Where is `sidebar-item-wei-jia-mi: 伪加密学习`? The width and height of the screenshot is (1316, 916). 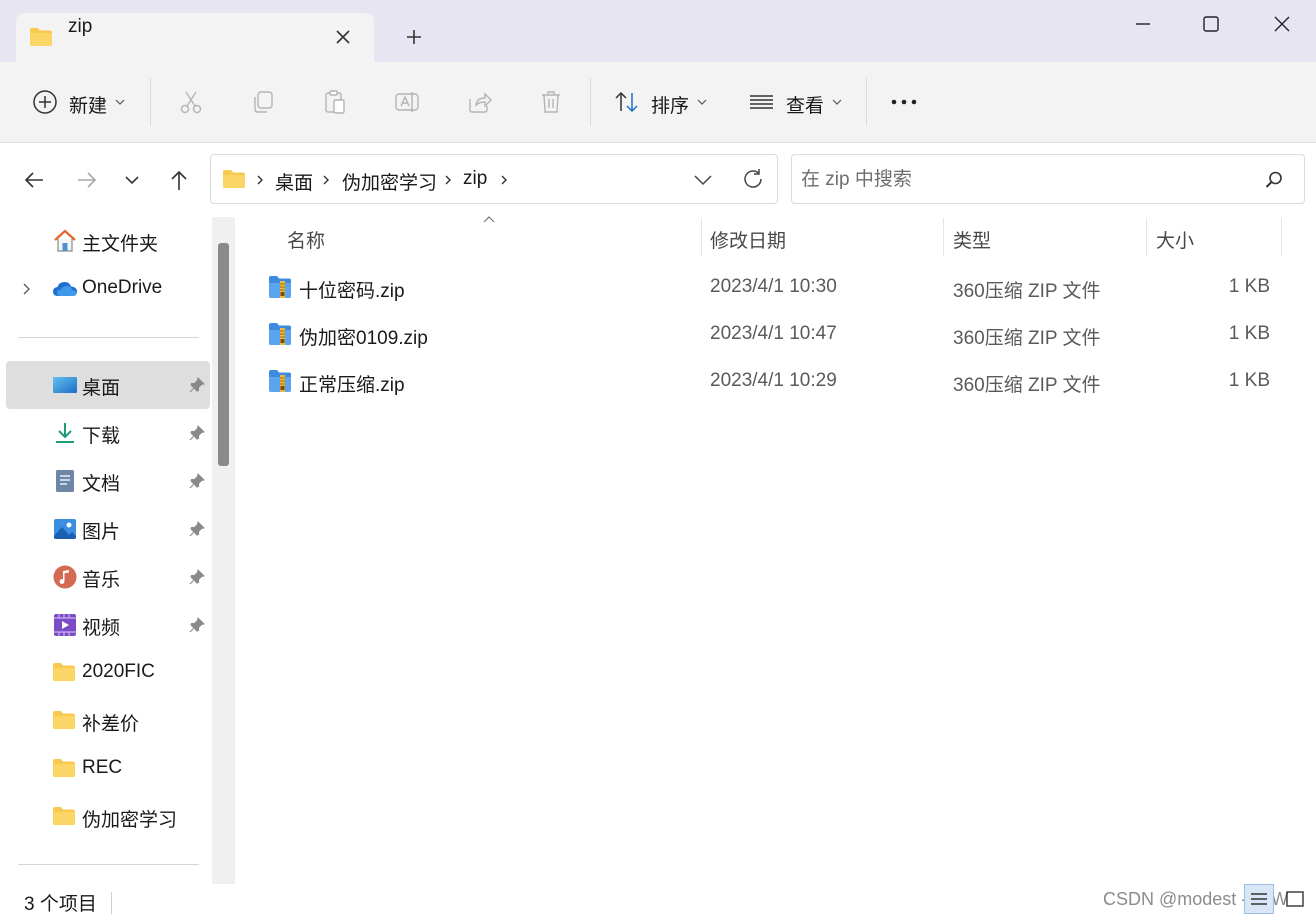
sidebar-item-wei-jia-mi: 伪加密学习 is located at coordinates (108, 817).